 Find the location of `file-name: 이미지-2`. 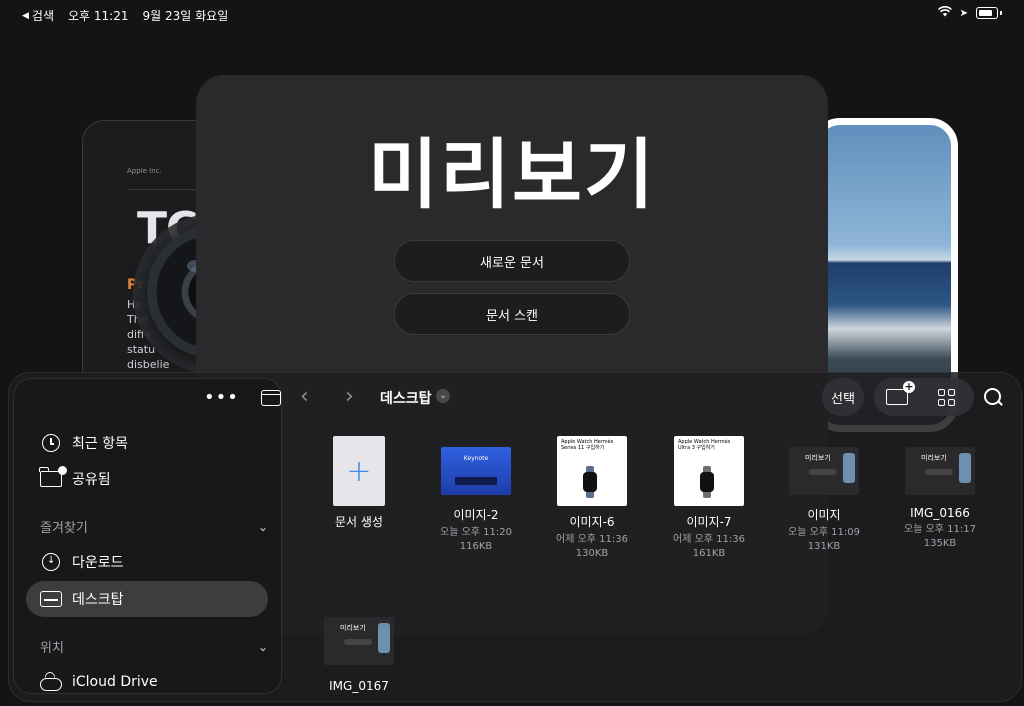

file-name: 이미지-2 is located at coordinates (476, 515).